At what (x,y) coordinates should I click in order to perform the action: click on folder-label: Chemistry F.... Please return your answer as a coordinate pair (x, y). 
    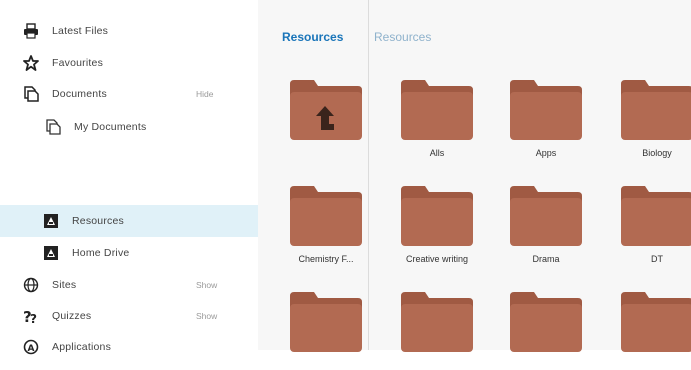
    Looking at the image, I should click on (326, 259).